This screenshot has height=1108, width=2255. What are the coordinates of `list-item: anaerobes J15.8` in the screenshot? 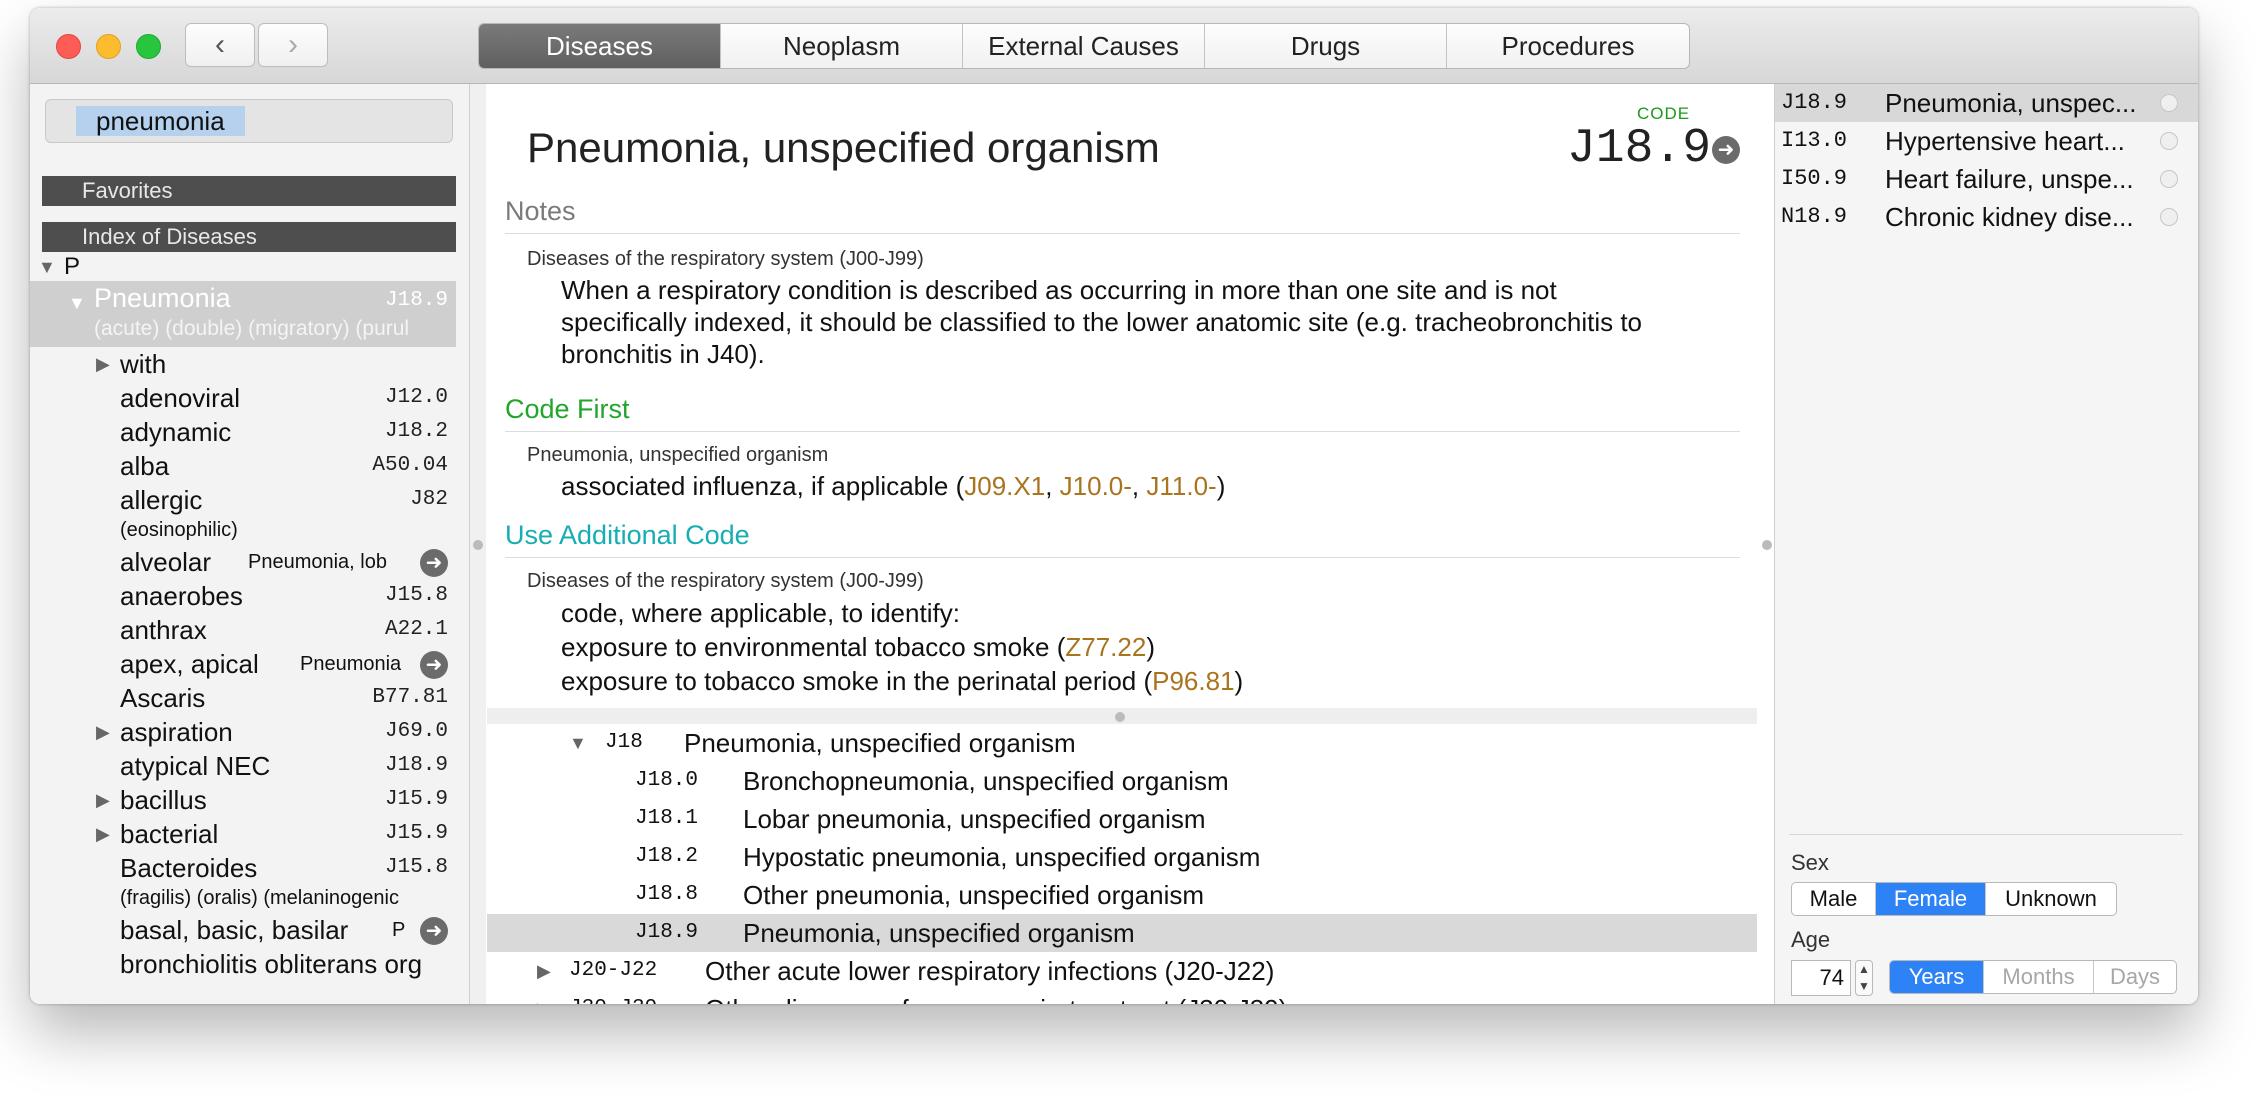 It's located at (249, 596).